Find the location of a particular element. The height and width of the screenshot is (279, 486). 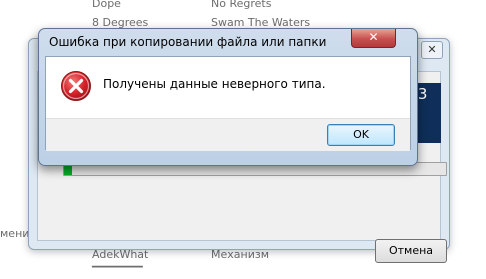

close-icon: ✕ is located at coordinates (432, 50).